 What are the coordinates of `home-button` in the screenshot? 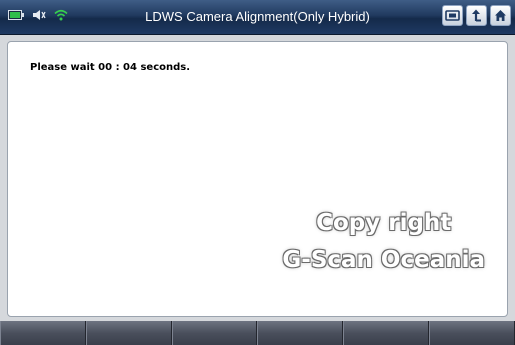 It's located at (500, 15).